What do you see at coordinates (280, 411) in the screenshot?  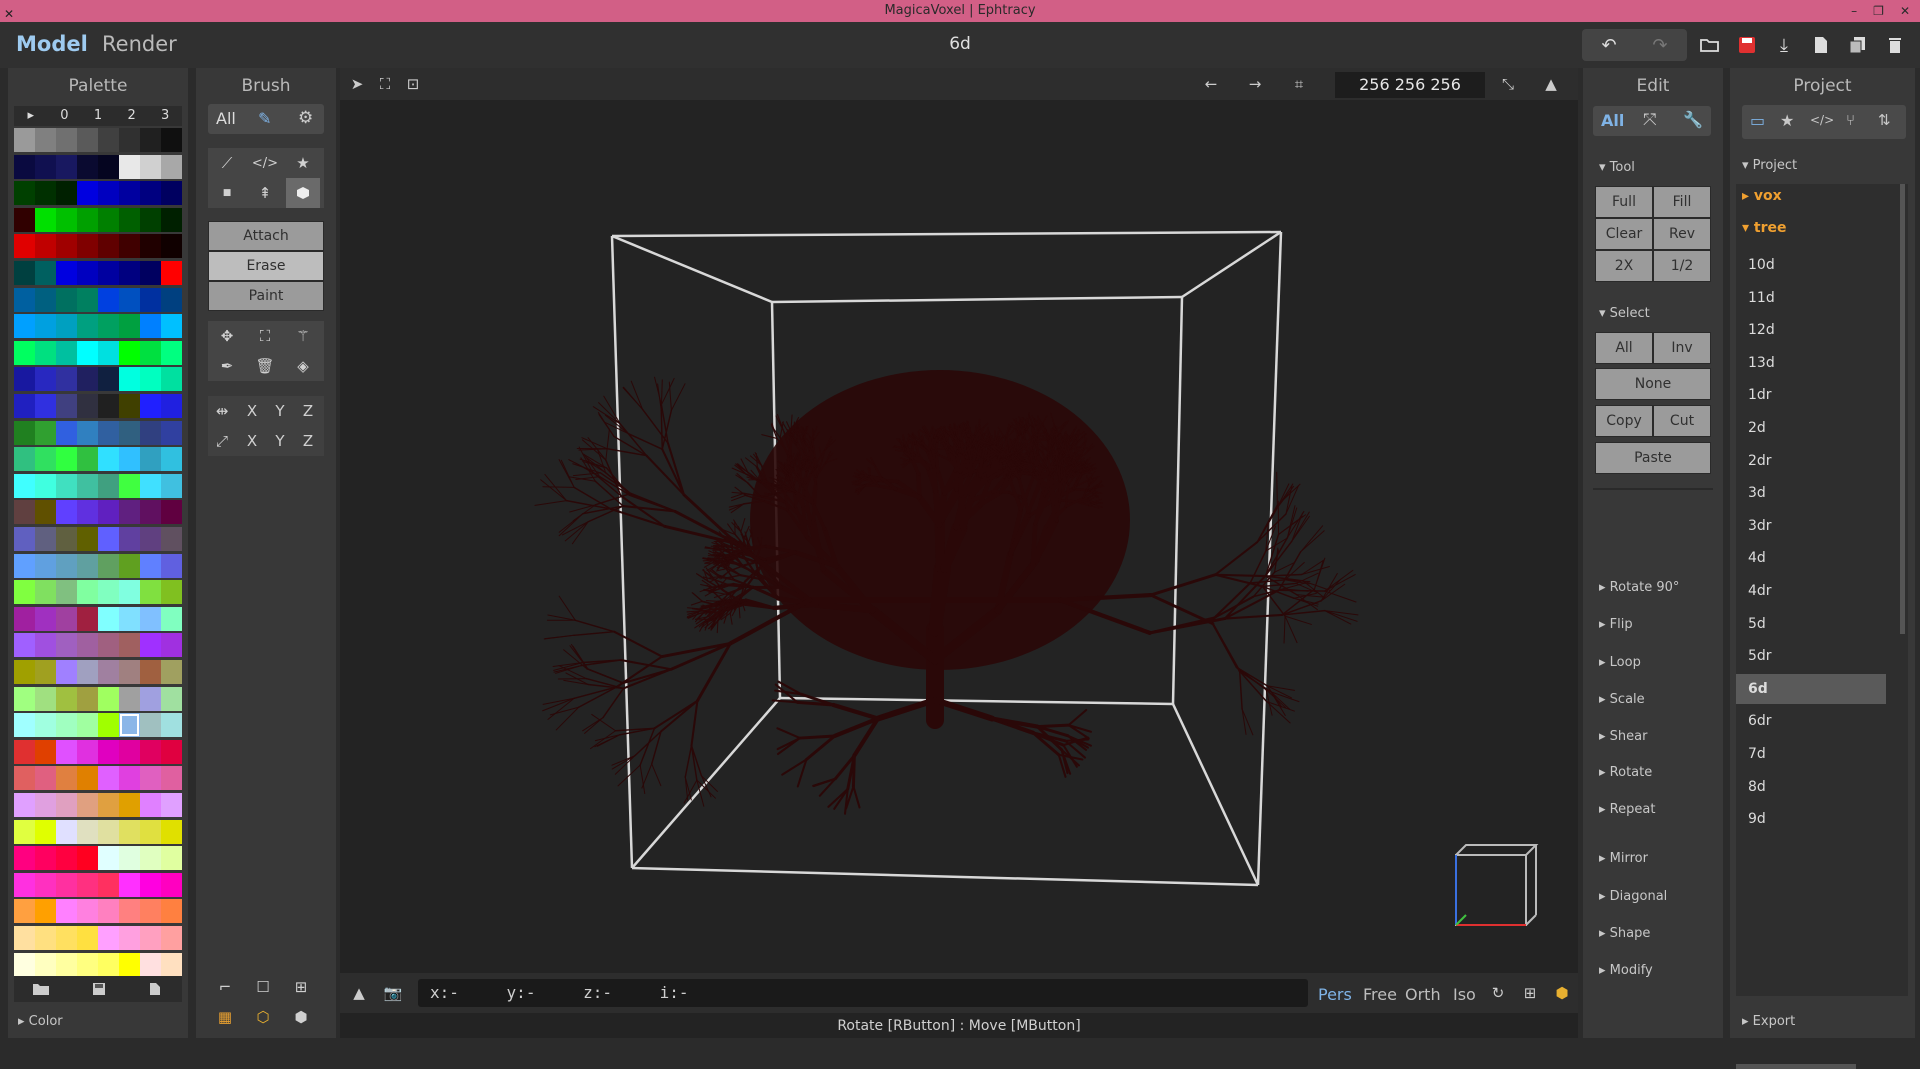 I see `mirror-y-toggle: Y` at bounding box center [280, 411].